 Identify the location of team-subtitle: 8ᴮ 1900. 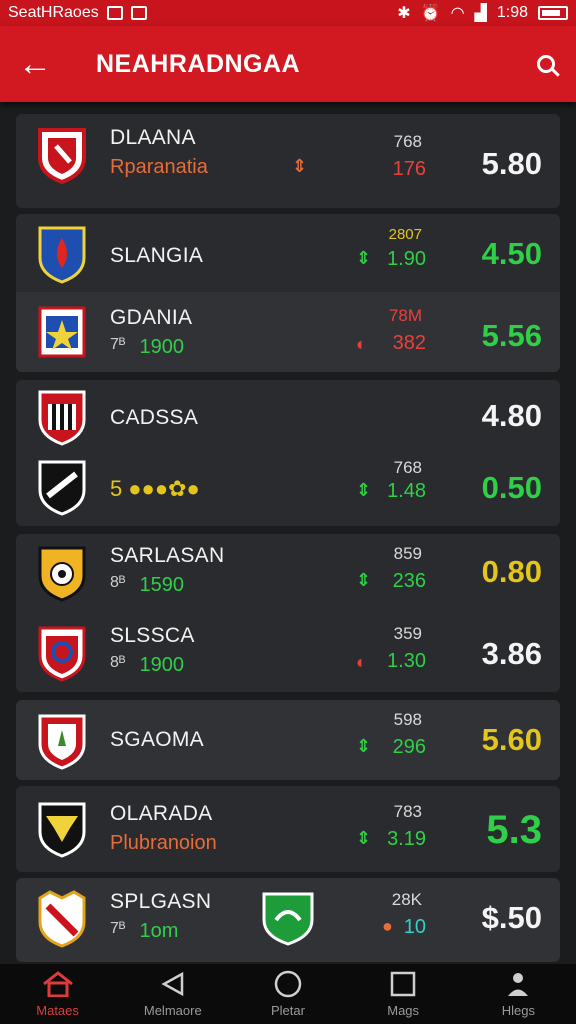
(147, 665).